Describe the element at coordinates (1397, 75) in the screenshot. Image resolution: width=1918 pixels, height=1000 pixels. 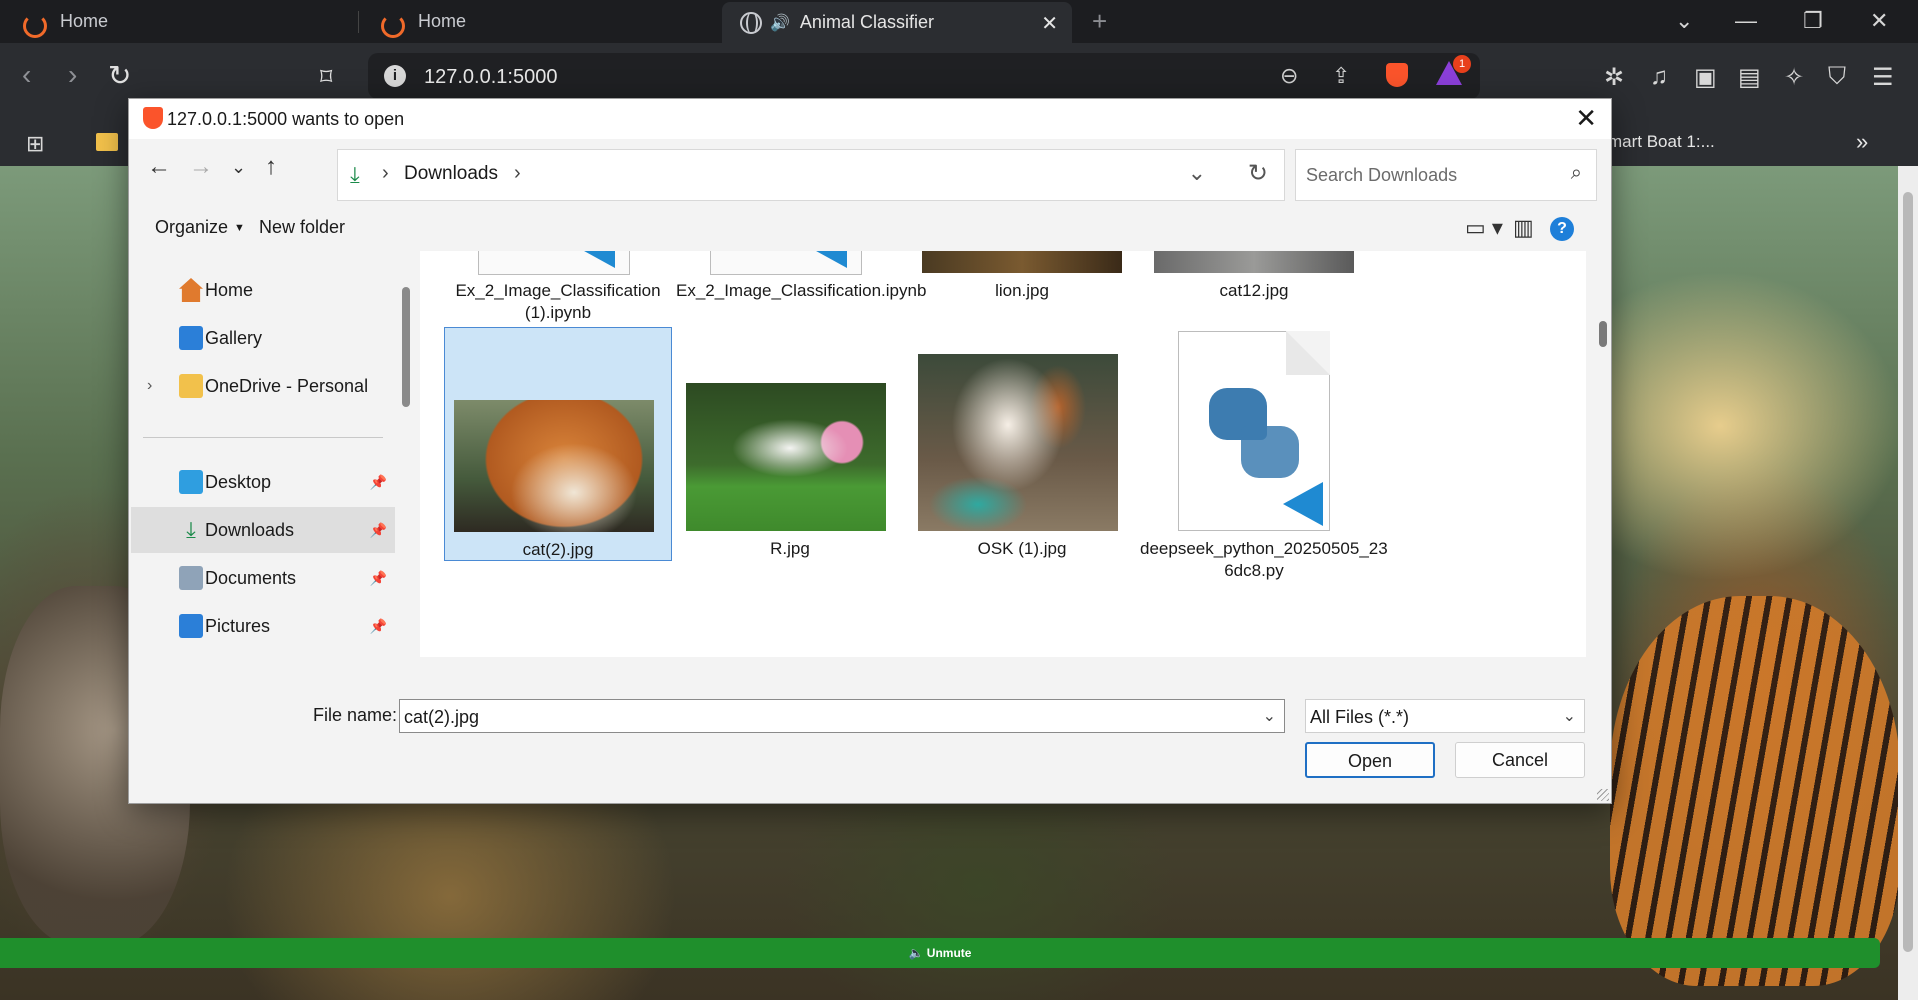
I see `brave-shields-icon` at that location.